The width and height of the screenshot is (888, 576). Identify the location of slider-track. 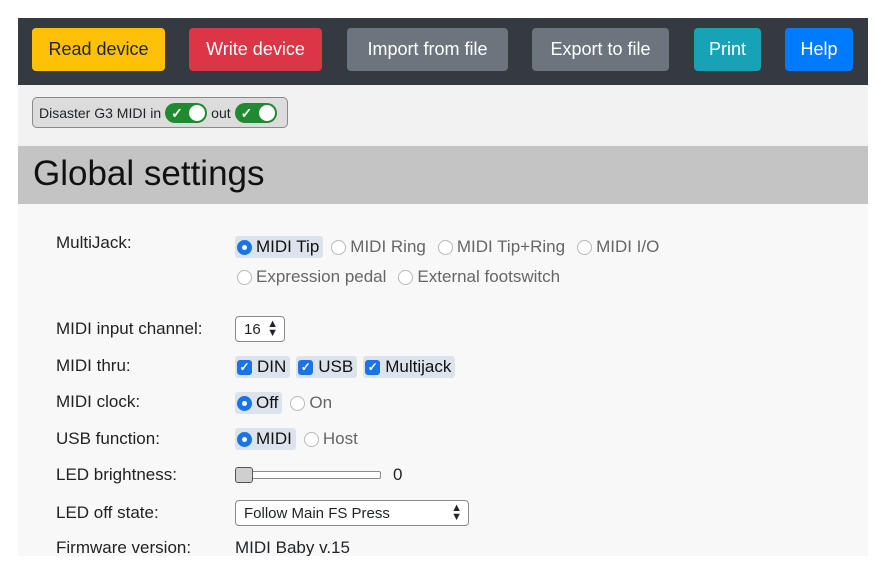
(308, 475).